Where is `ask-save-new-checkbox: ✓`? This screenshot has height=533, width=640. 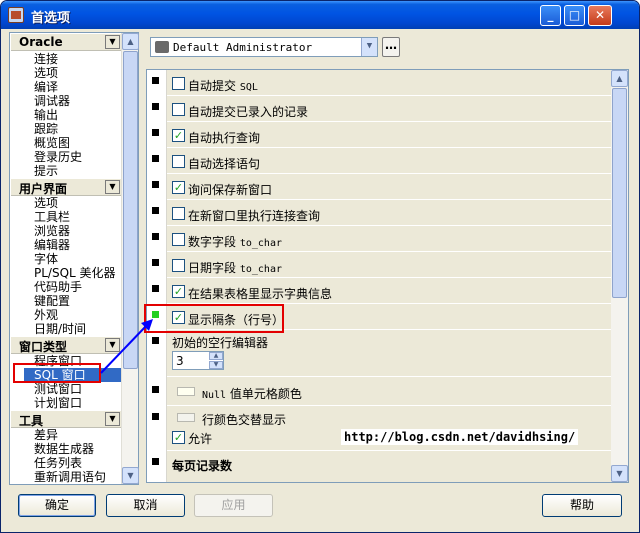
ask-save-new-checkbox: ✓ is located at coordinates (178, 187).